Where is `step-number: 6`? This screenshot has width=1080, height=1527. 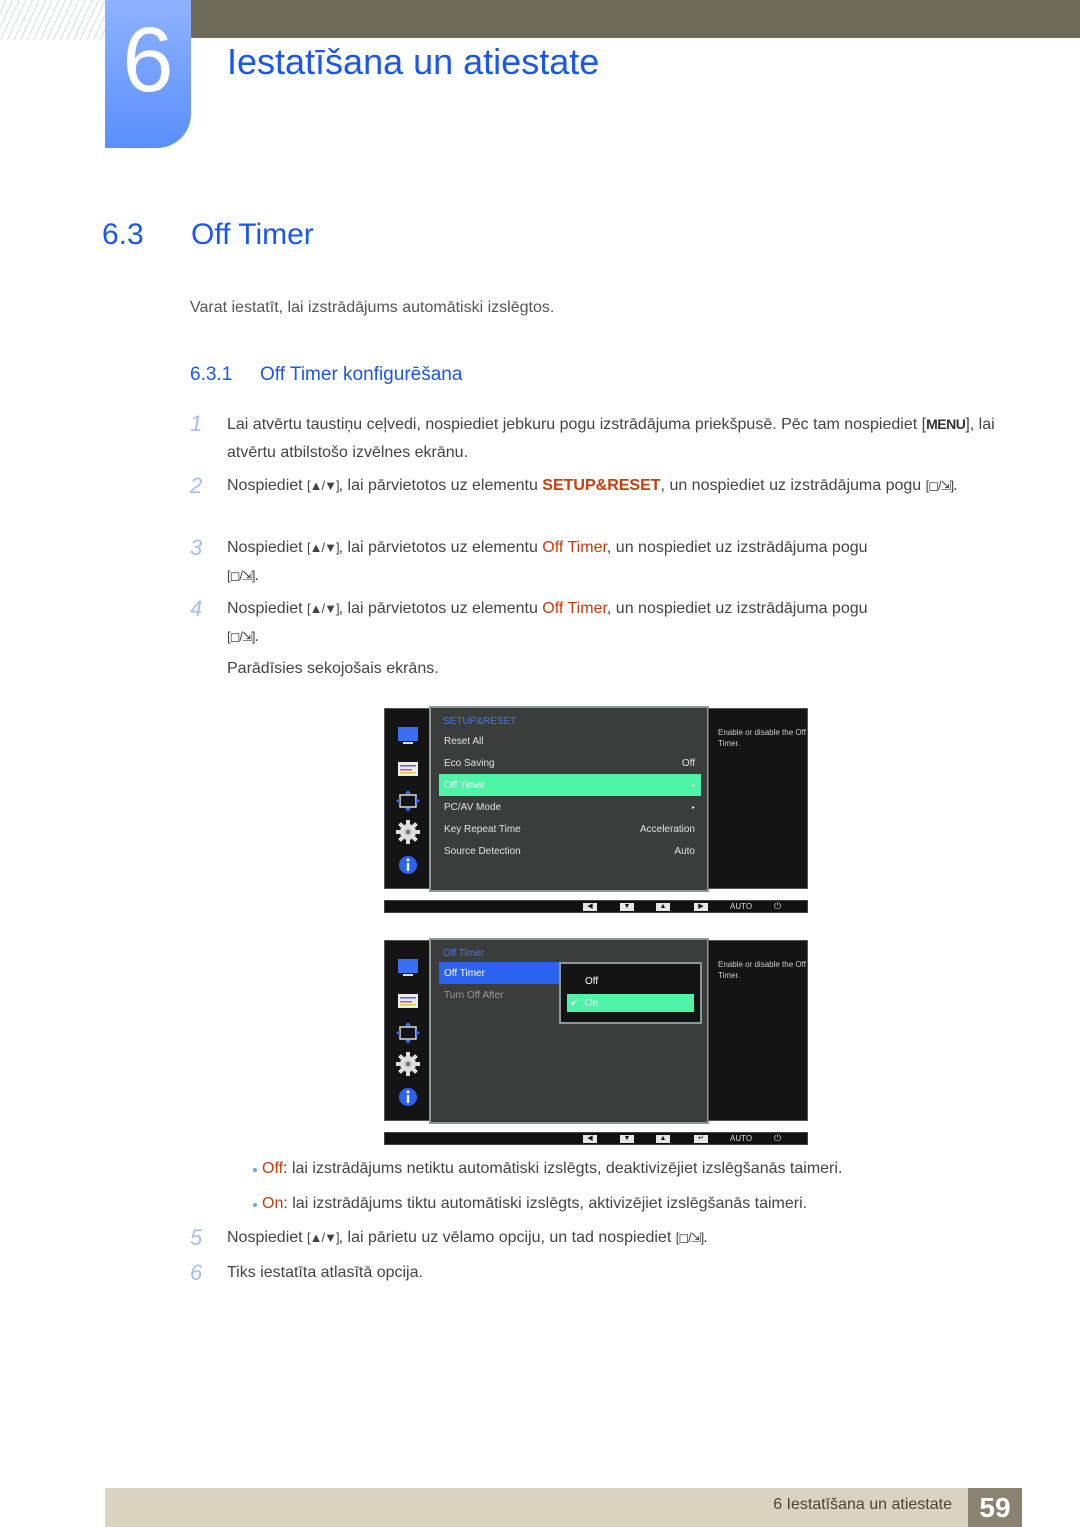 step-number: 6 is located at coordinates (196, 1272).